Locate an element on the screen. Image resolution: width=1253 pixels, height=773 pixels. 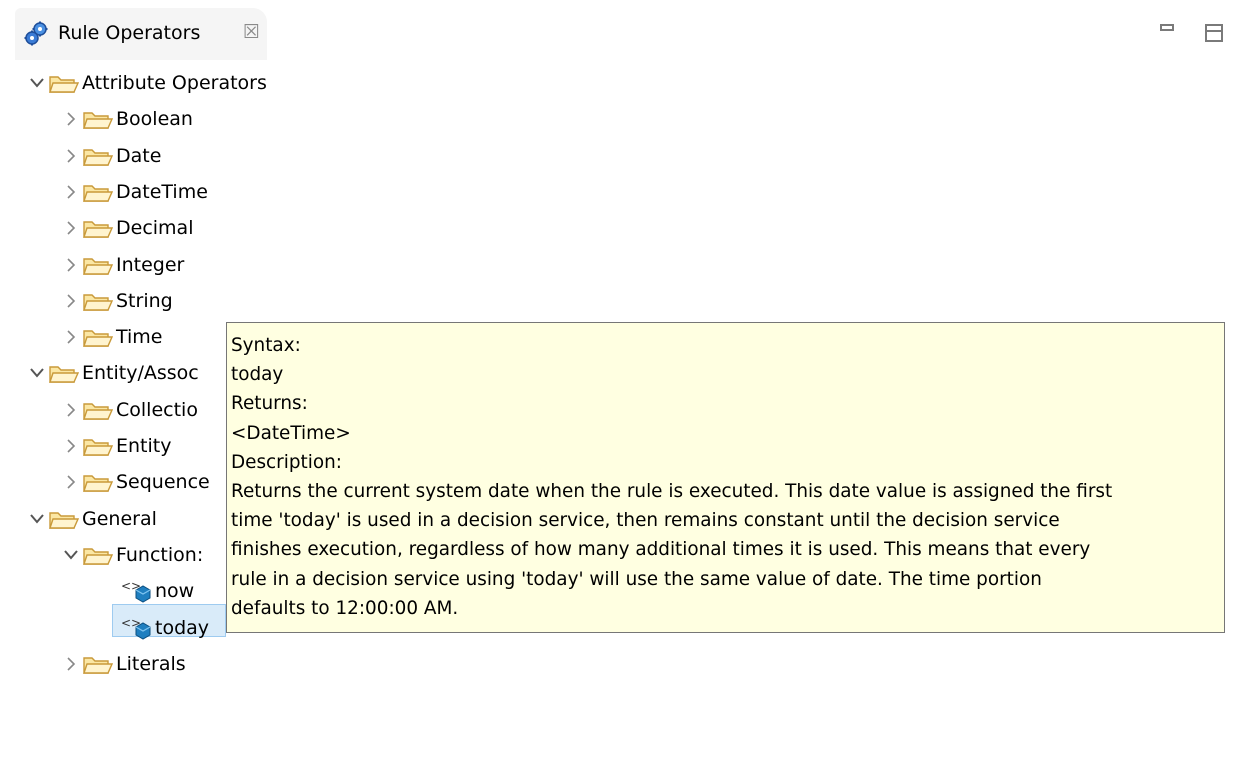
tooltip-description-line: defaults to 12:00:00 AM. is located at coordinates (345, 608).